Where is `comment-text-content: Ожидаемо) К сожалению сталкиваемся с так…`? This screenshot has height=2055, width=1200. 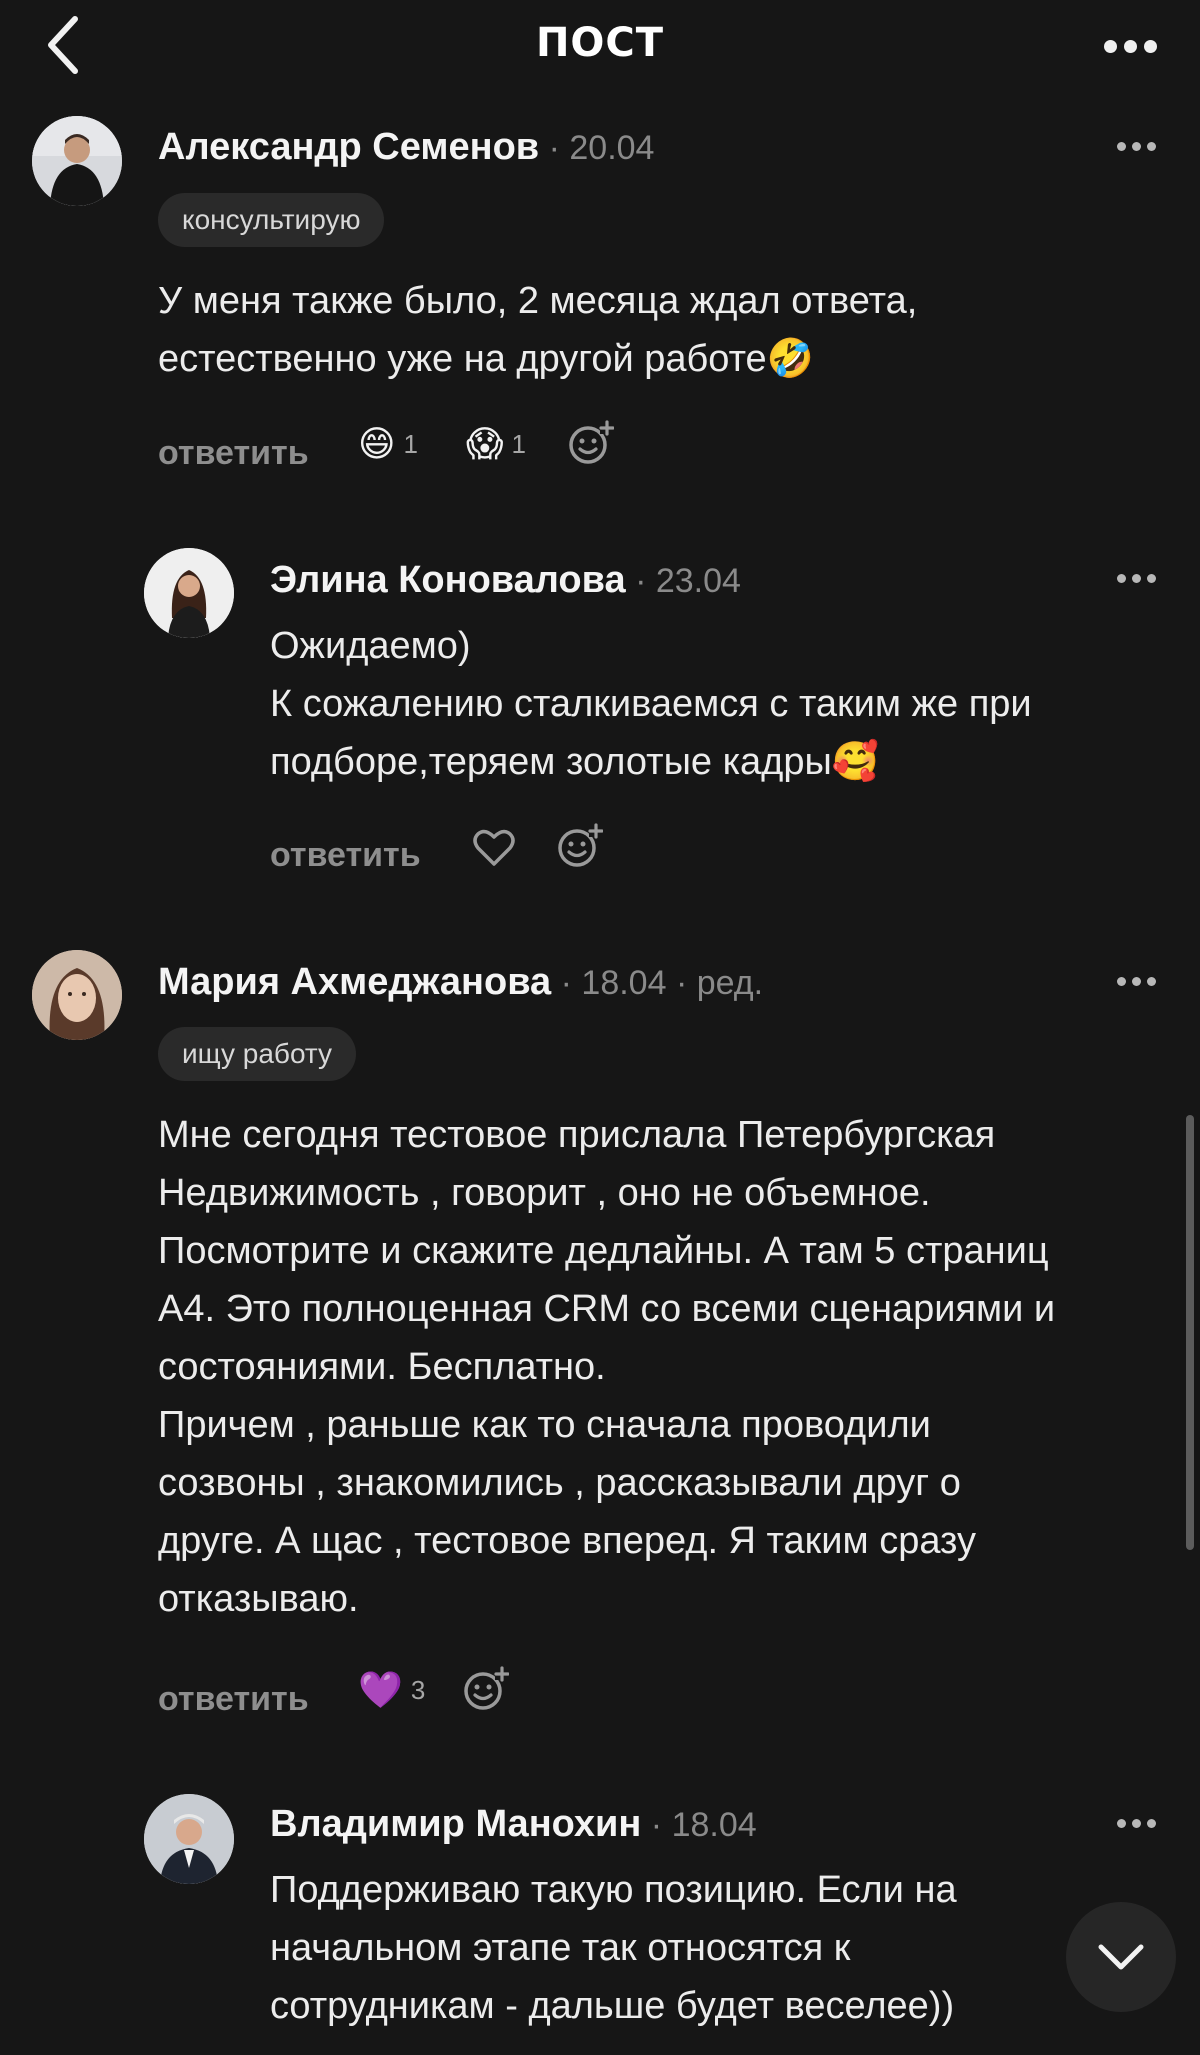 comment-text-content: Ожидаемо) К сожалению сталкиваемся с так… is located at coordinates (651, 704).